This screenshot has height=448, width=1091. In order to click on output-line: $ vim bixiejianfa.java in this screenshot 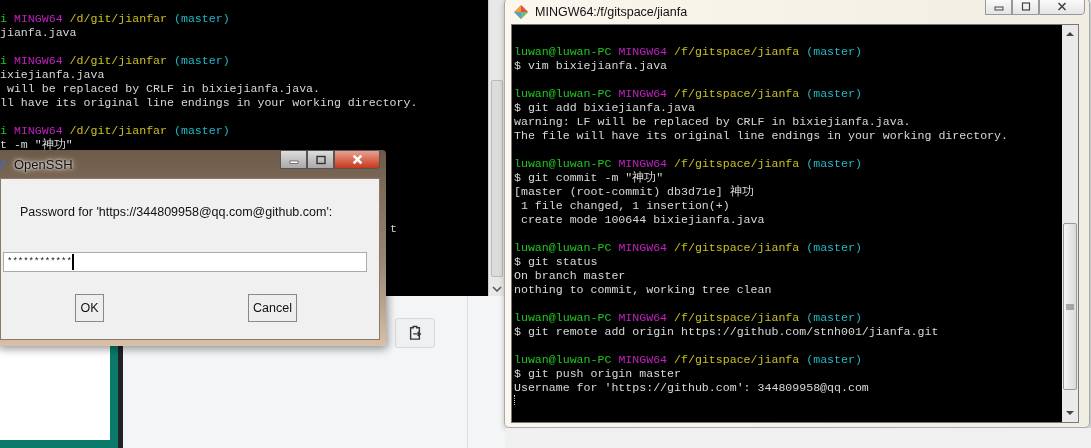, I will do `click(591, 66)`.